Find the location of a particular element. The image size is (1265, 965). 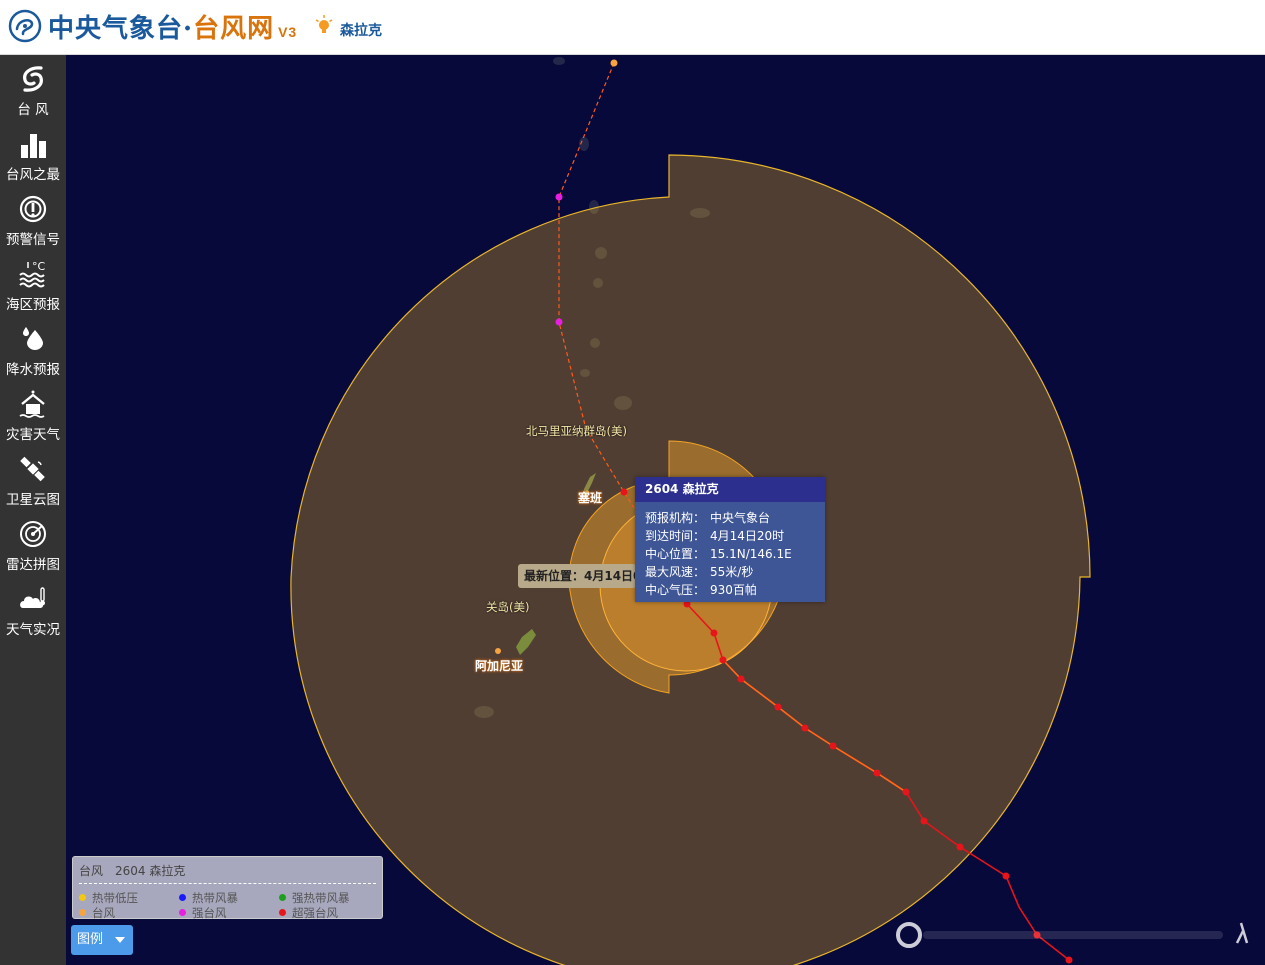

legend-divider is located at coordinates (227, 883).